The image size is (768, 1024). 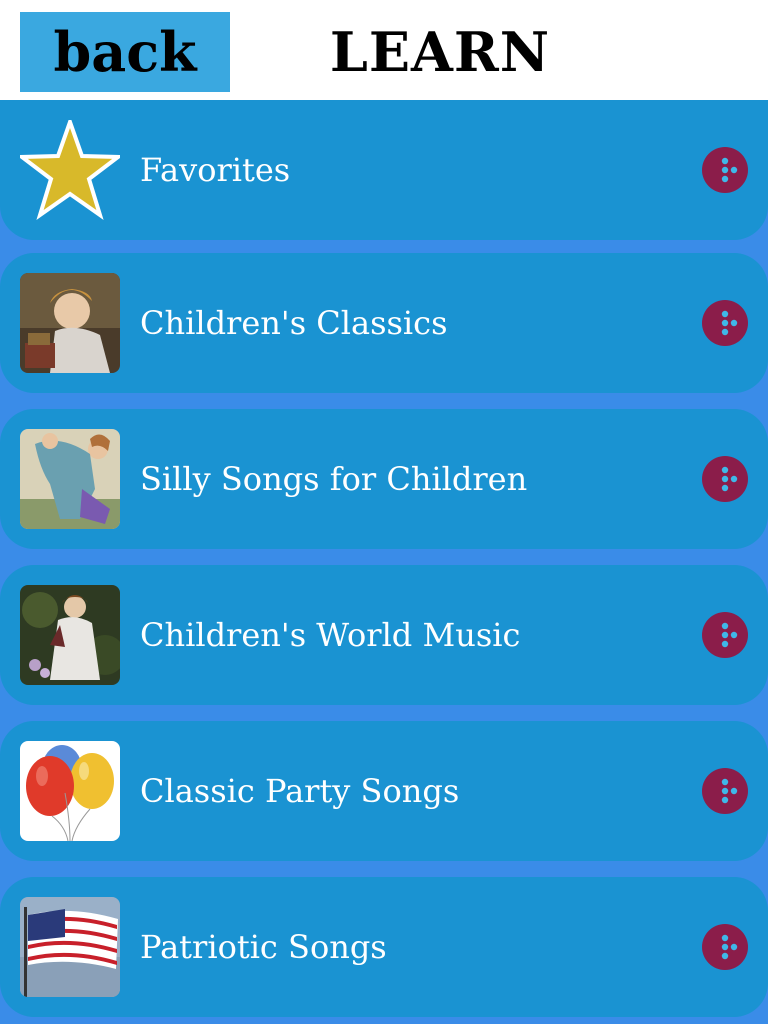 I want to click on girl-garden-painting-thumbnail, so click(x=70, y=635).